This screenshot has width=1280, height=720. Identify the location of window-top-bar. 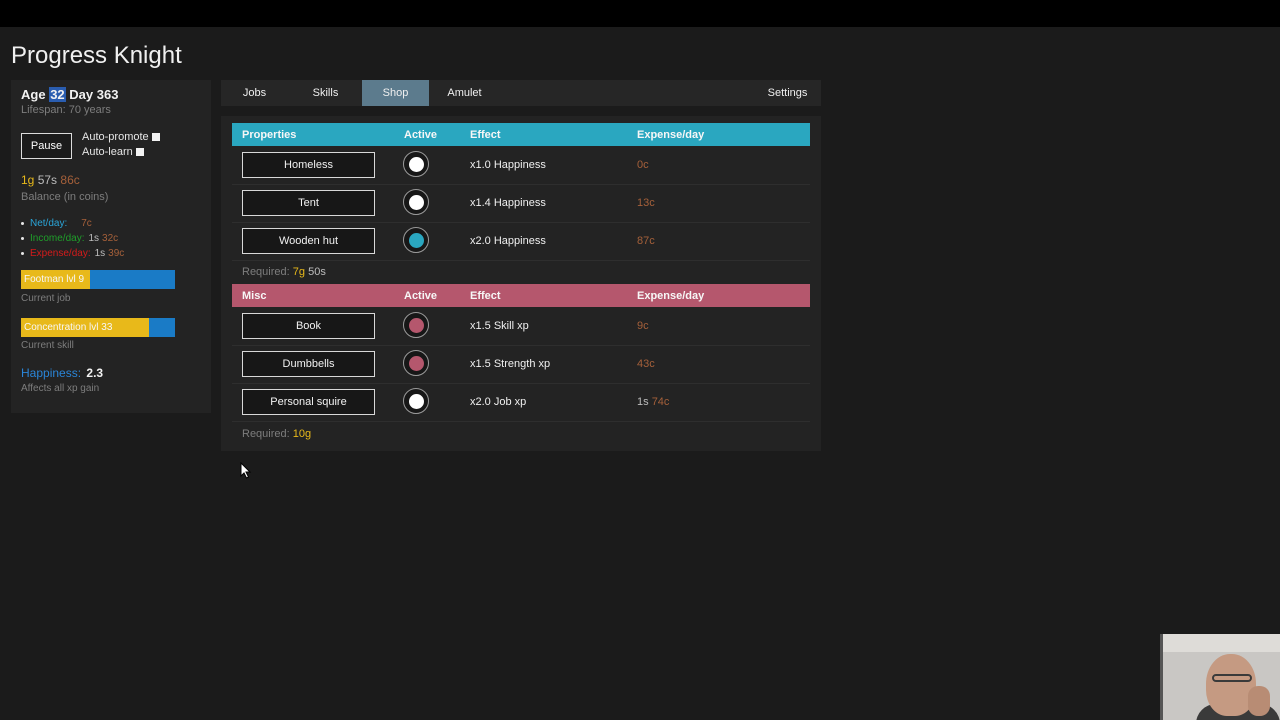
(640, 13).